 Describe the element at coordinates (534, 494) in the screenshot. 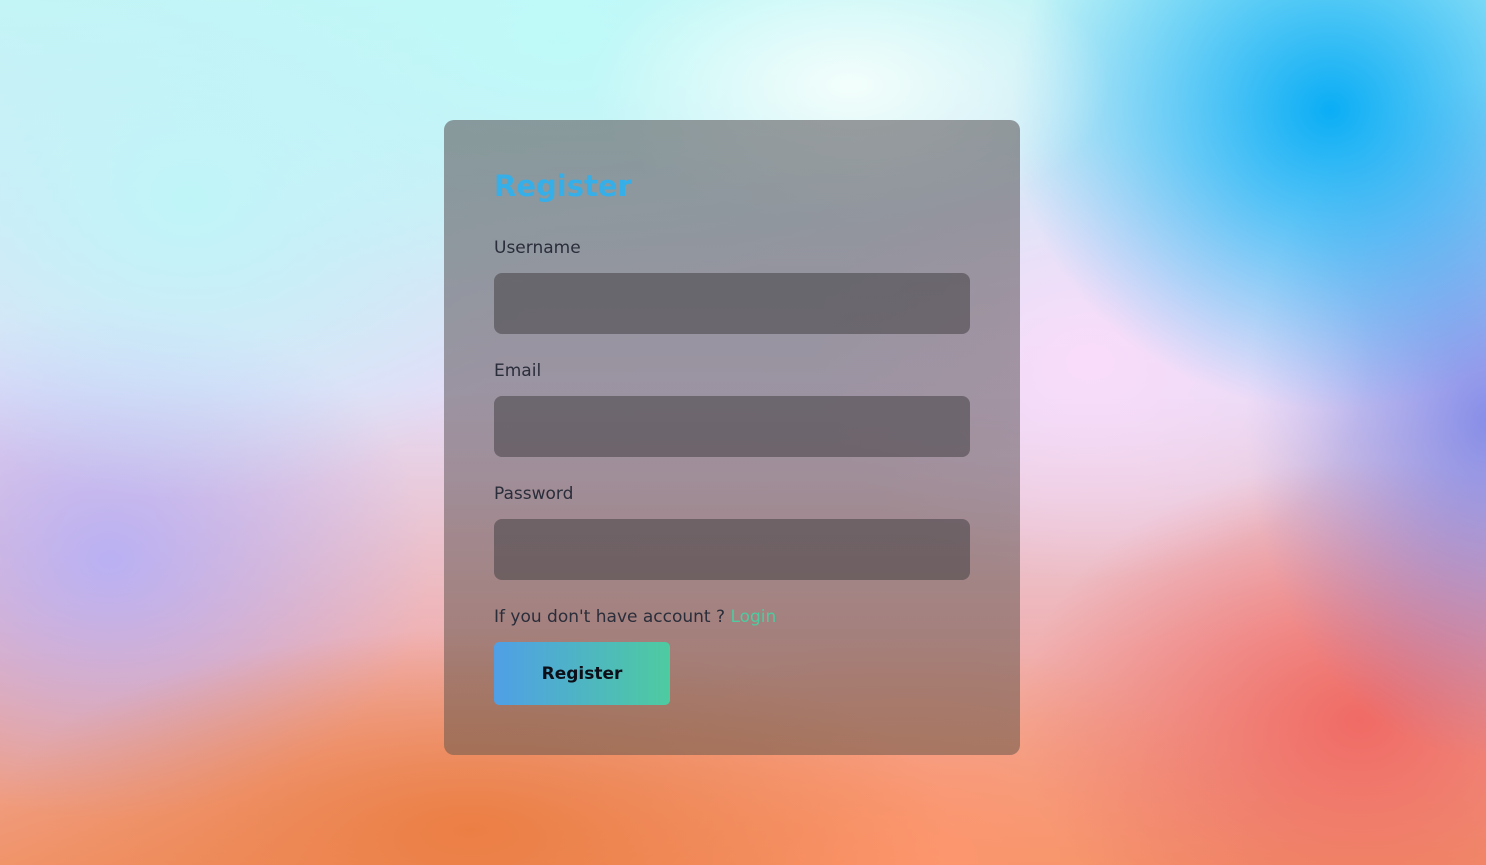

I see `password-label: Password` at that location.